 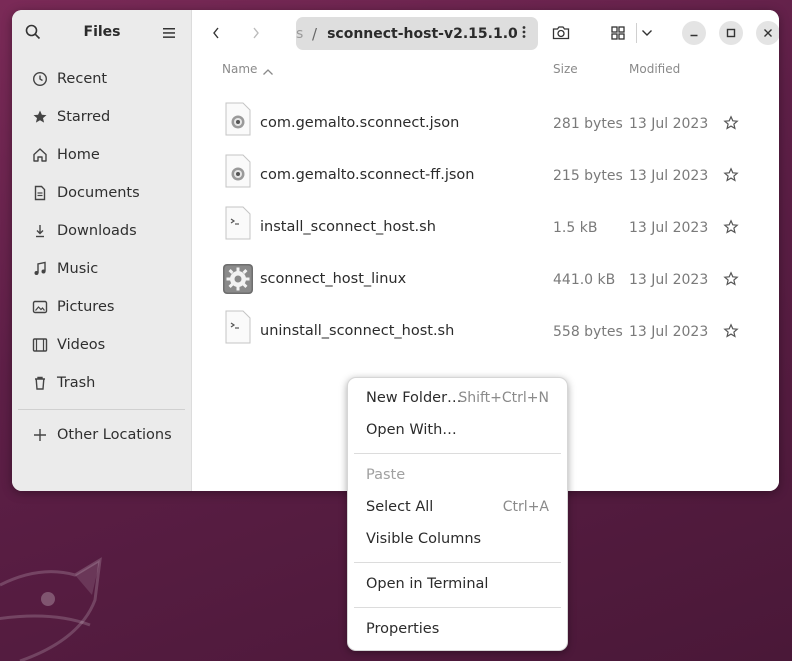 What do you see at coordinates (584, 280) in the screenshot?
I see `file-size: 441.0 kB` at bounding box center [584, 280].